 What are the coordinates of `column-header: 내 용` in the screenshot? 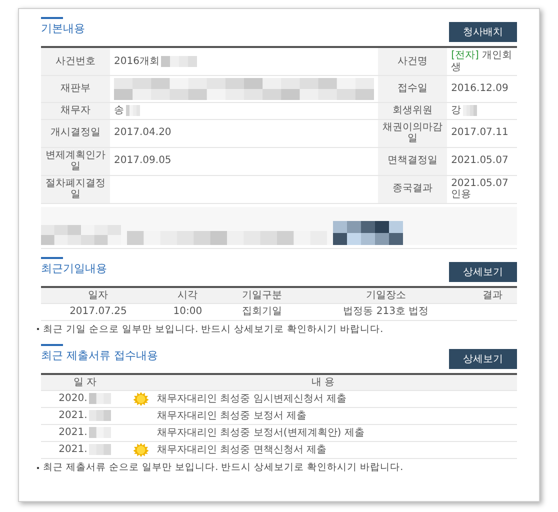 It's located at (323, 382).